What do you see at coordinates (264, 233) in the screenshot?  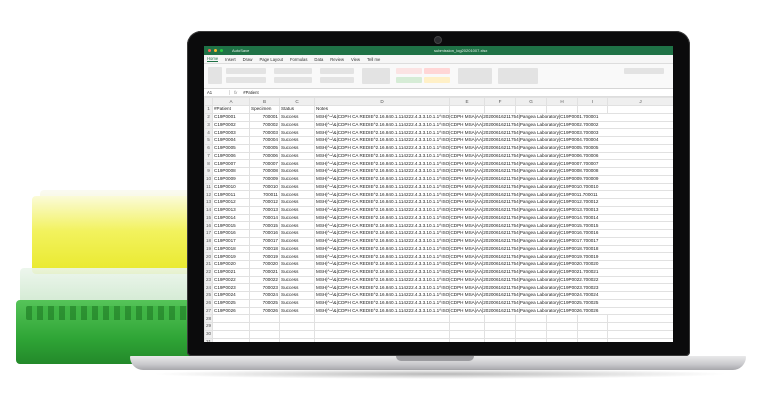 I see `cell-specimen: 700016` at bounding box center [264, 233].